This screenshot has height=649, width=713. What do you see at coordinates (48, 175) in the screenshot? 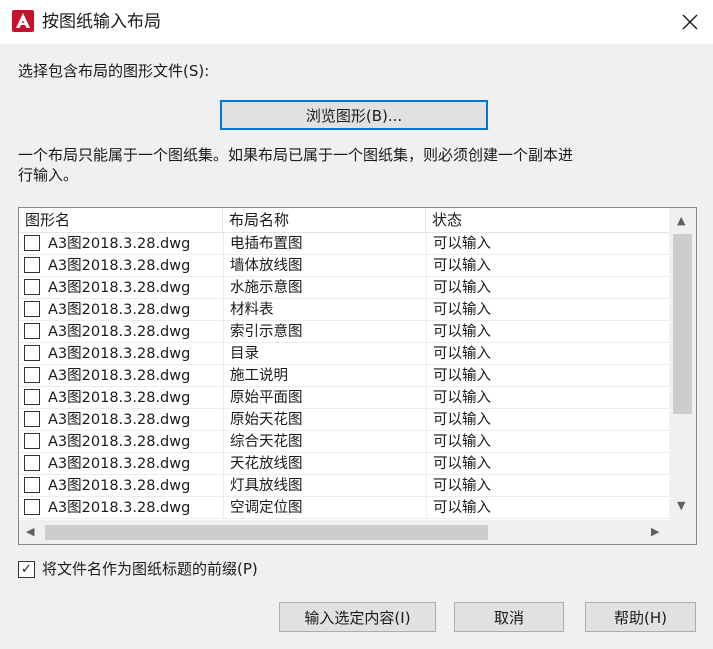
I see `info-text-line2: 行输入。` at bounding box center [48, 175].